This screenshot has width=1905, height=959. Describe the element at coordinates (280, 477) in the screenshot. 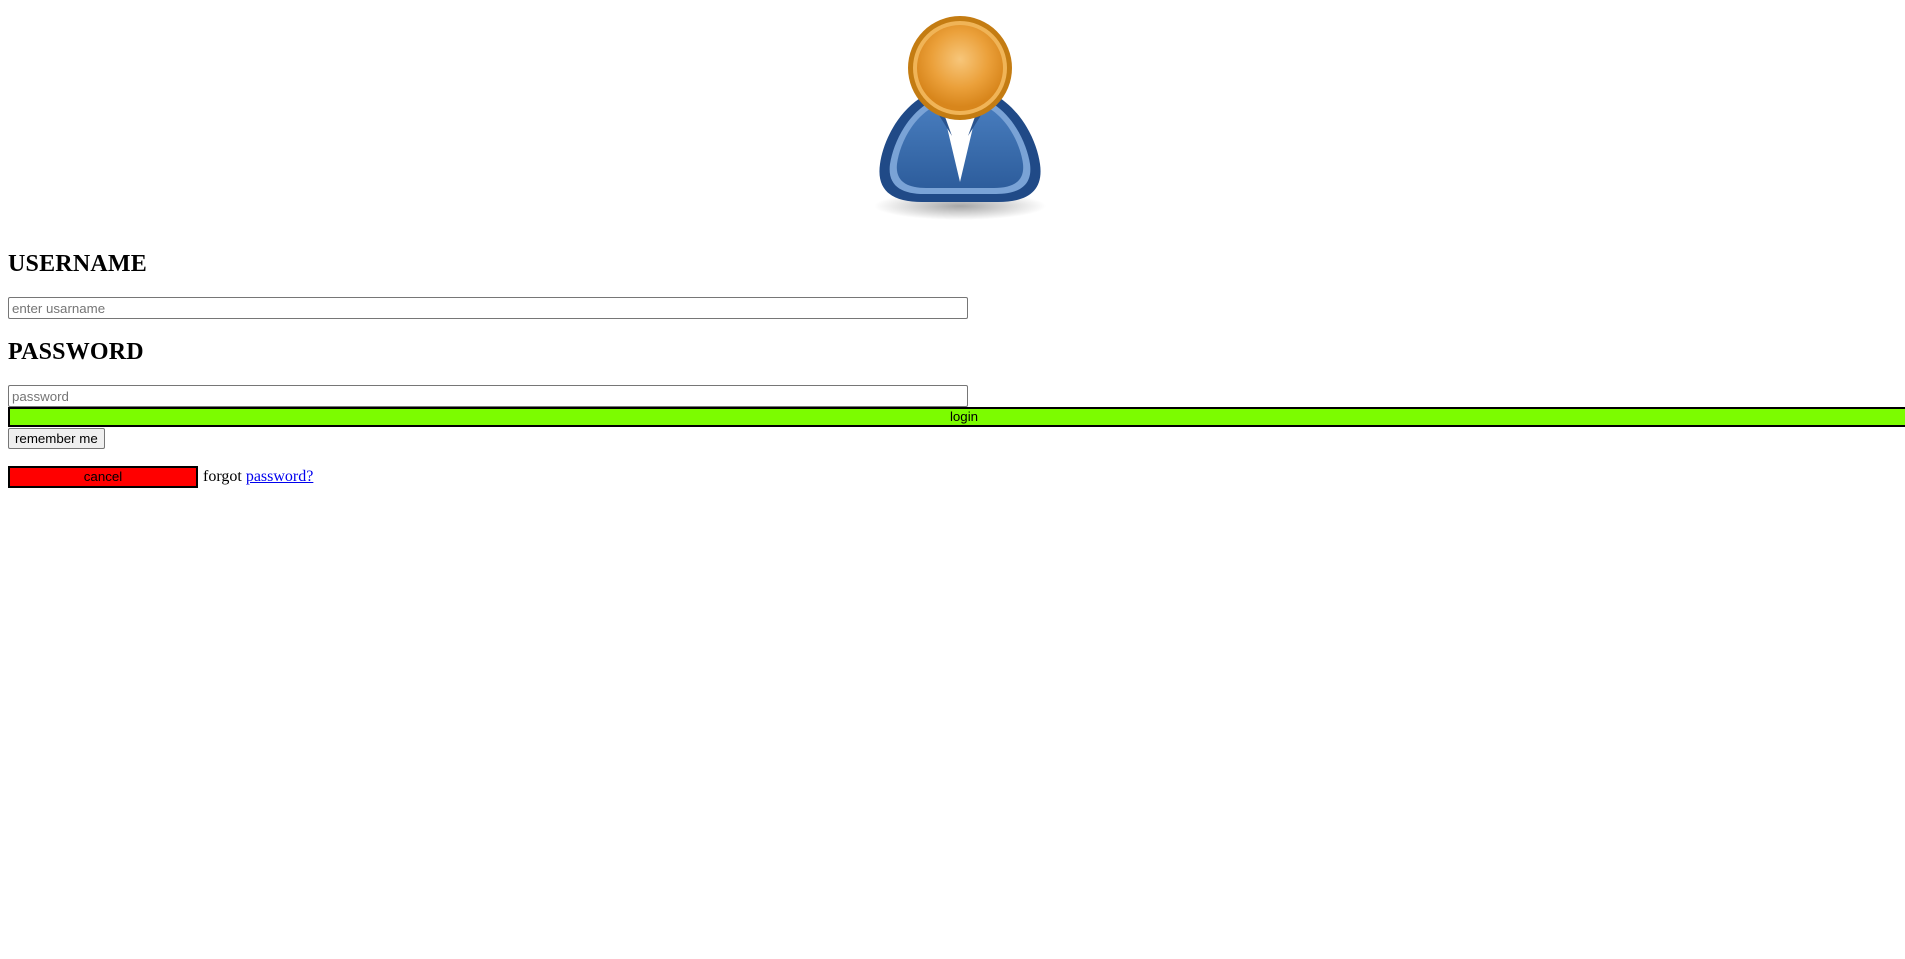

I see `forgot-password-link: password?` at that location.